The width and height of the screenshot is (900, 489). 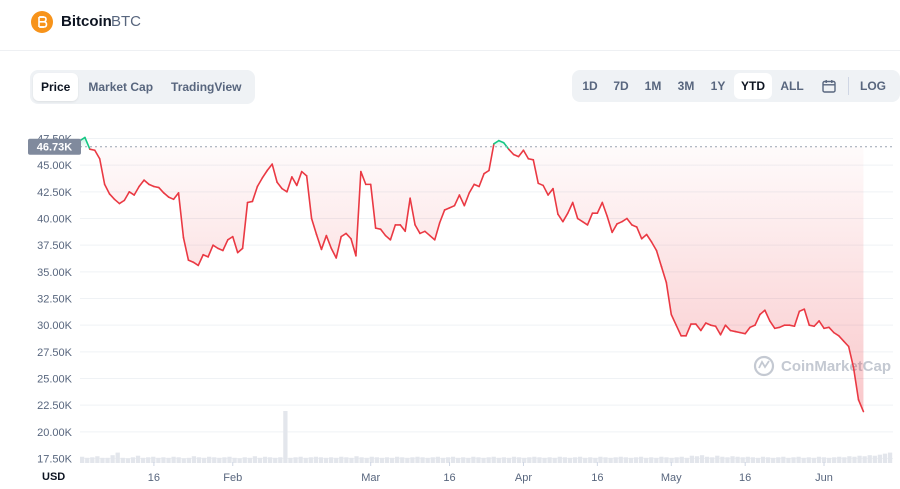 I want to click on tab-tradingview: TradingView, so click(x=206, y=87).